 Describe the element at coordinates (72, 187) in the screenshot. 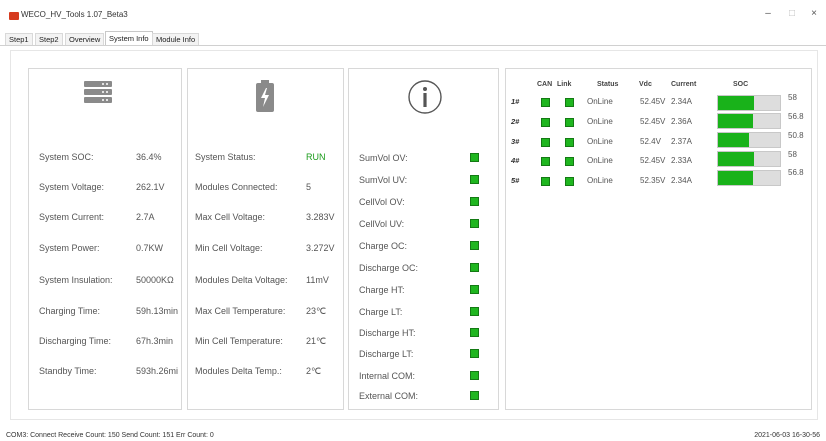

I see `system-voltage-label: System Voltage:` at that location.